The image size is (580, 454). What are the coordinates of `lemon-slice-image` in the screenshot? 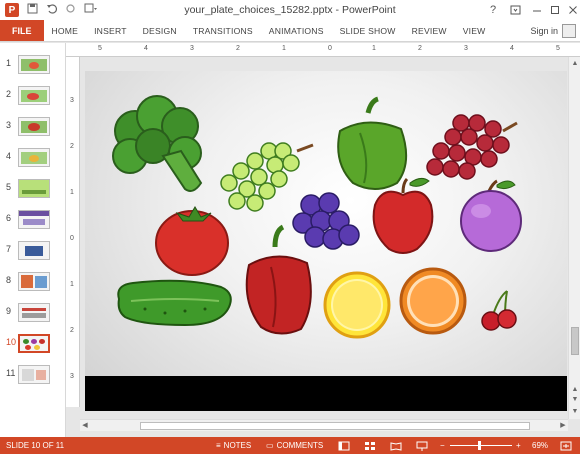 It's located at (357, 305).